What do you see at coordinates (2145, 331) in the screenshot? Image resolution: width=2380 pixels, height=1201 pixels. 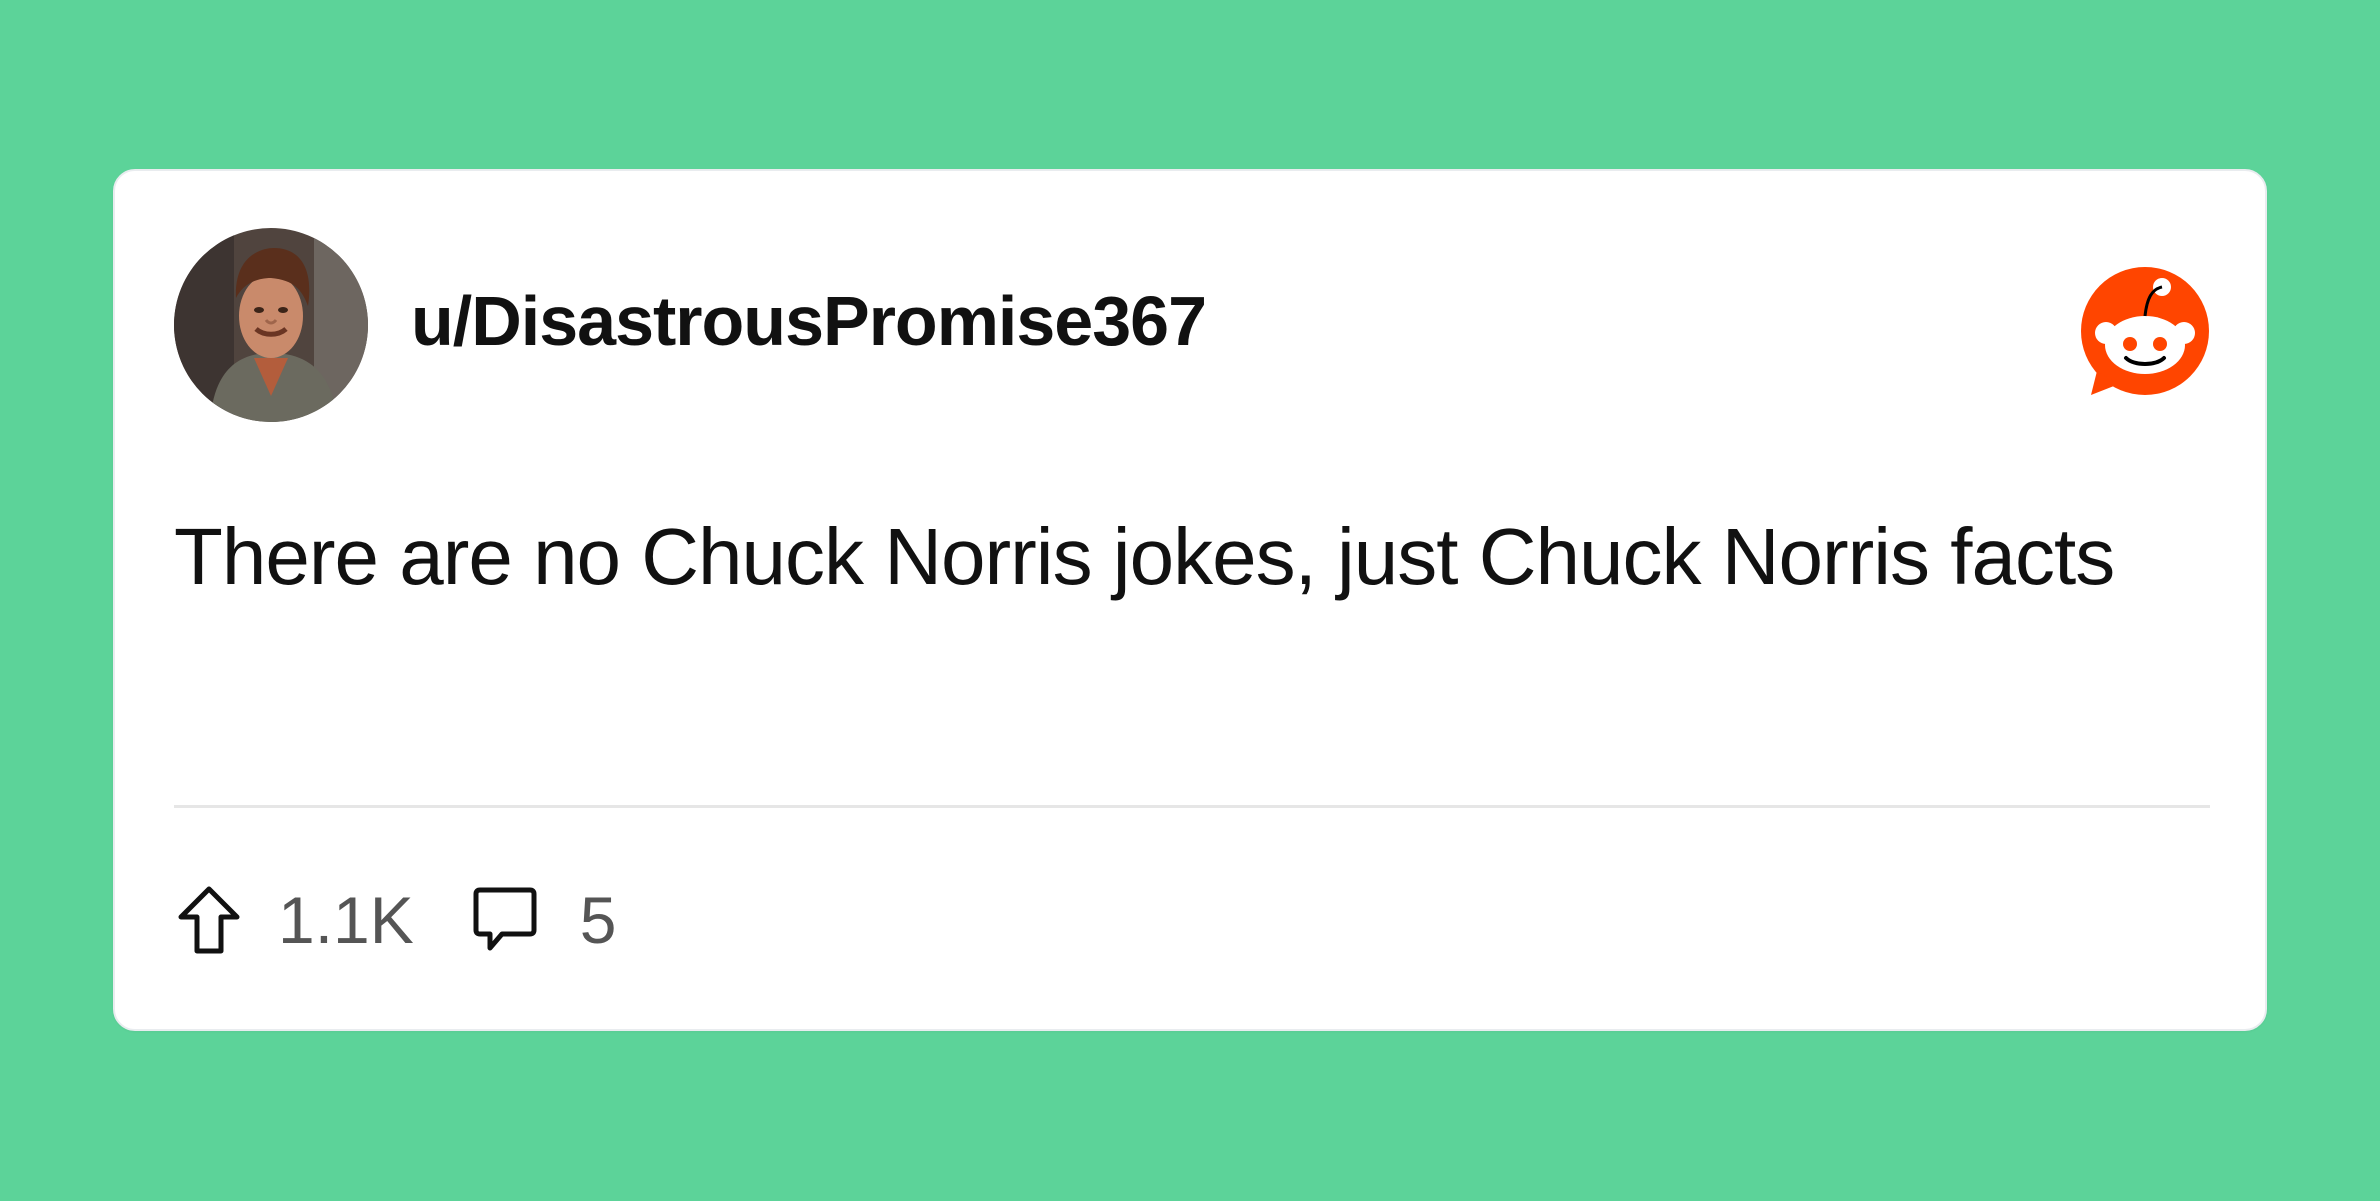 I see `reddit-logo-icon` at bounding box center [2145, 331].